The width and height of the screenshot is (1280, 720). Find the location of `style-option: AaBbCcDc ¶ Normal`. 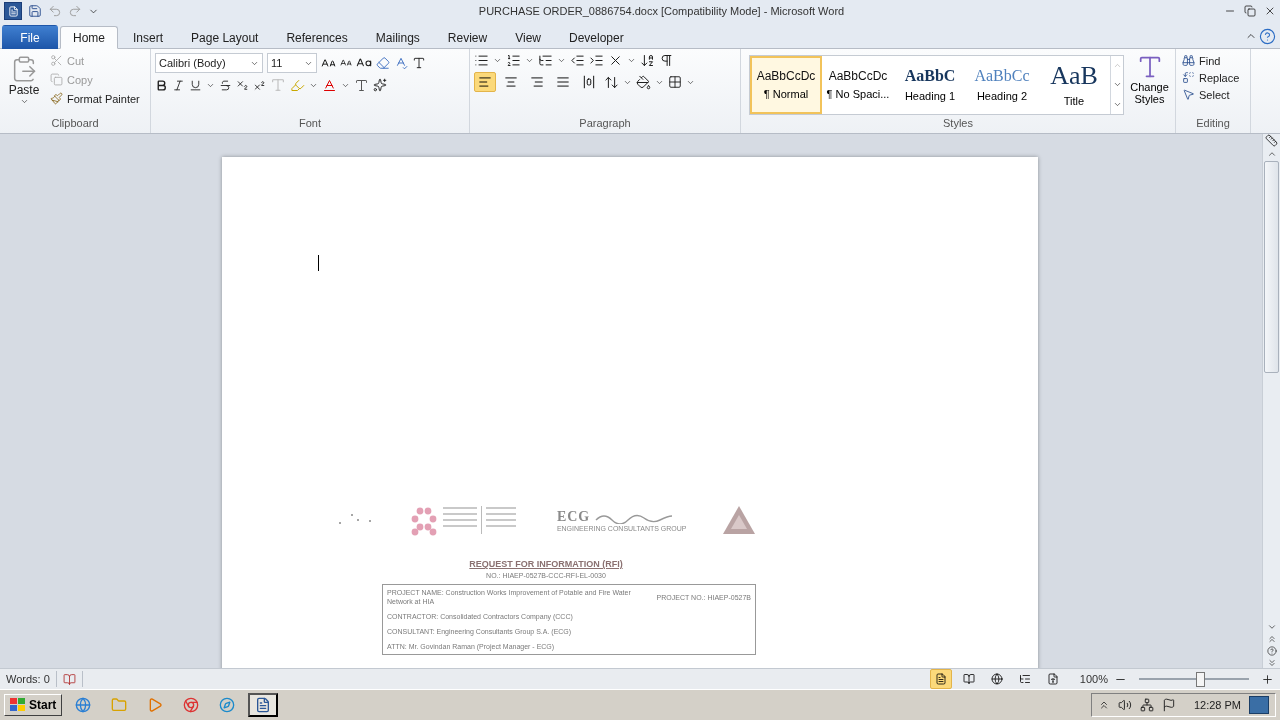

style-option: AaBbCcDc ¶ Normal is located at coordinates (786, 85).